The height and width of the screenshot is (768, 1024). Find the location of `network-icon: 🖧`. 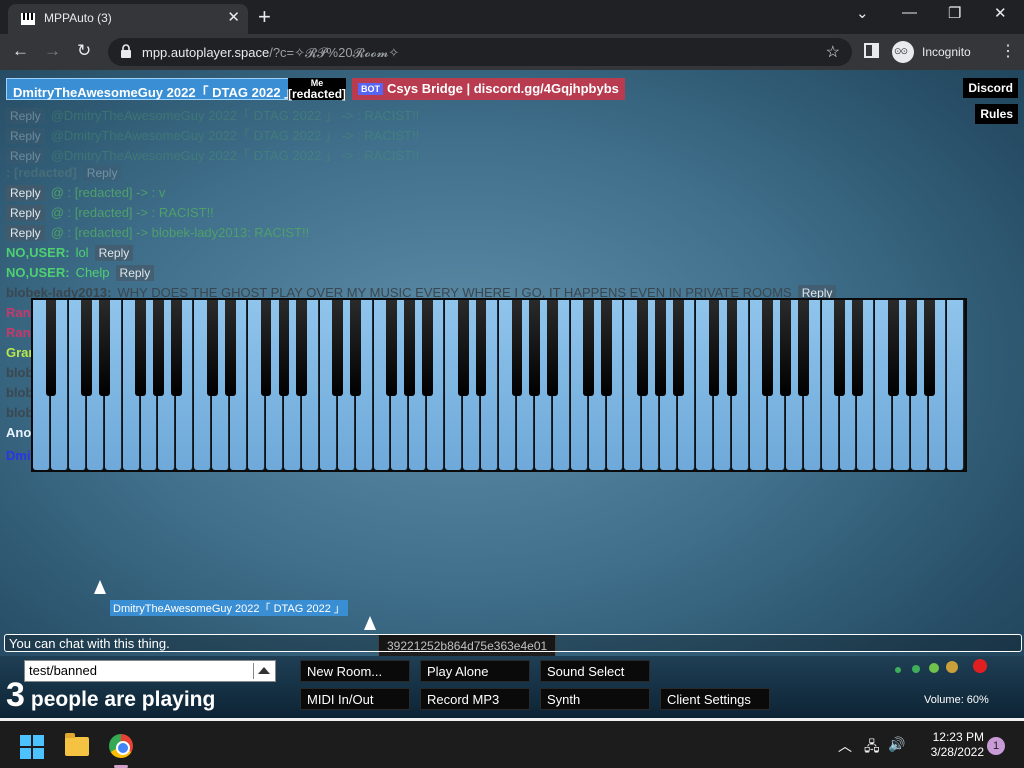

network-icon: 🖧 is located at coordinates (872, 748).